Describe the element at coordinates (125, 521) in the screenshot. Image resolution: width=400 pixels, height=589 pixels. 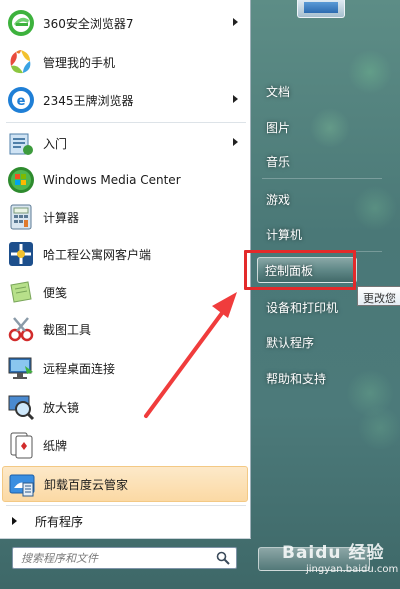
I see `all-programs-button: 所有程序` at that location.